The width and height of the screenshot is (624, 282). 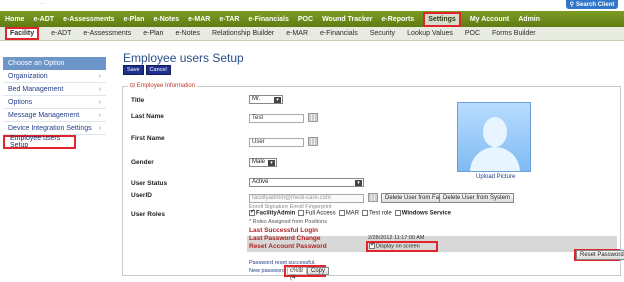 I want to click on display-on-screen-checkbox, so click(x=372, y=245).